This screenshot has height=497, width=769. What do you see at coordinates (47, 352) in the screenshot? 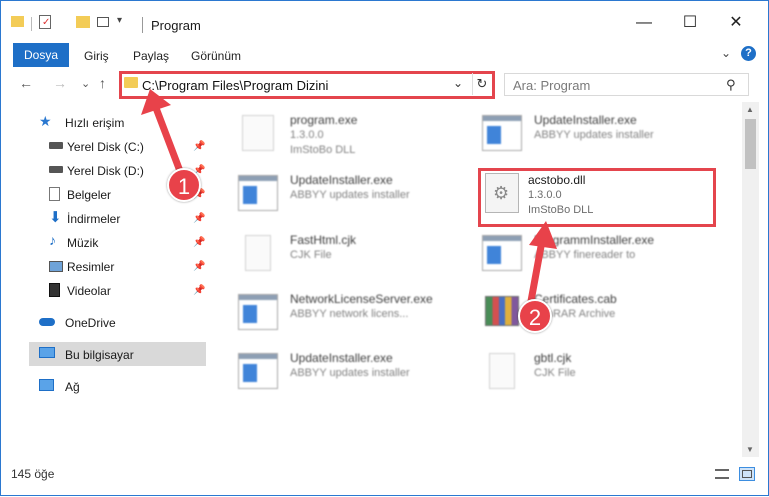
I see `computer-icon` at bounding box center [47, 352].